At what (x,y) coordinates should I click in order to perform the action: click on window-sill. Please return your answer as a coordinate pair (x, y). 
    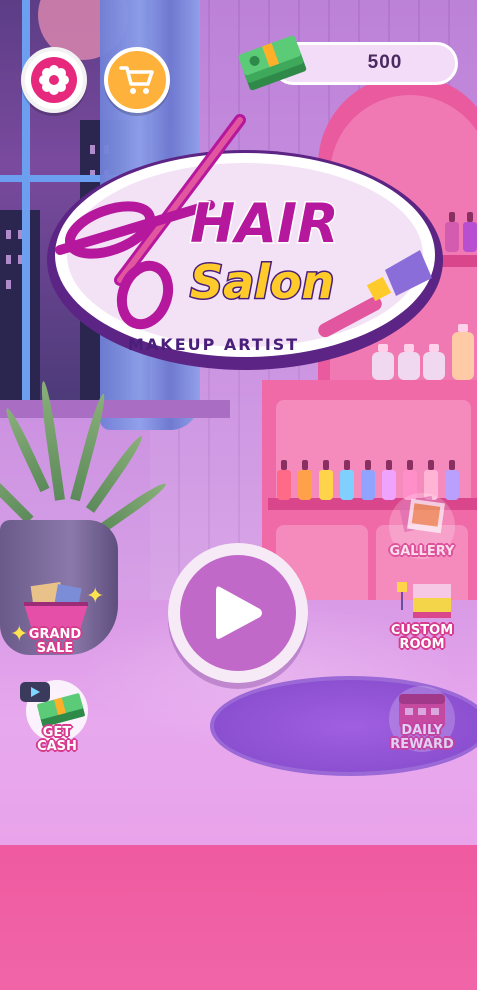
    Looking at the image, I should click on (115, 409).